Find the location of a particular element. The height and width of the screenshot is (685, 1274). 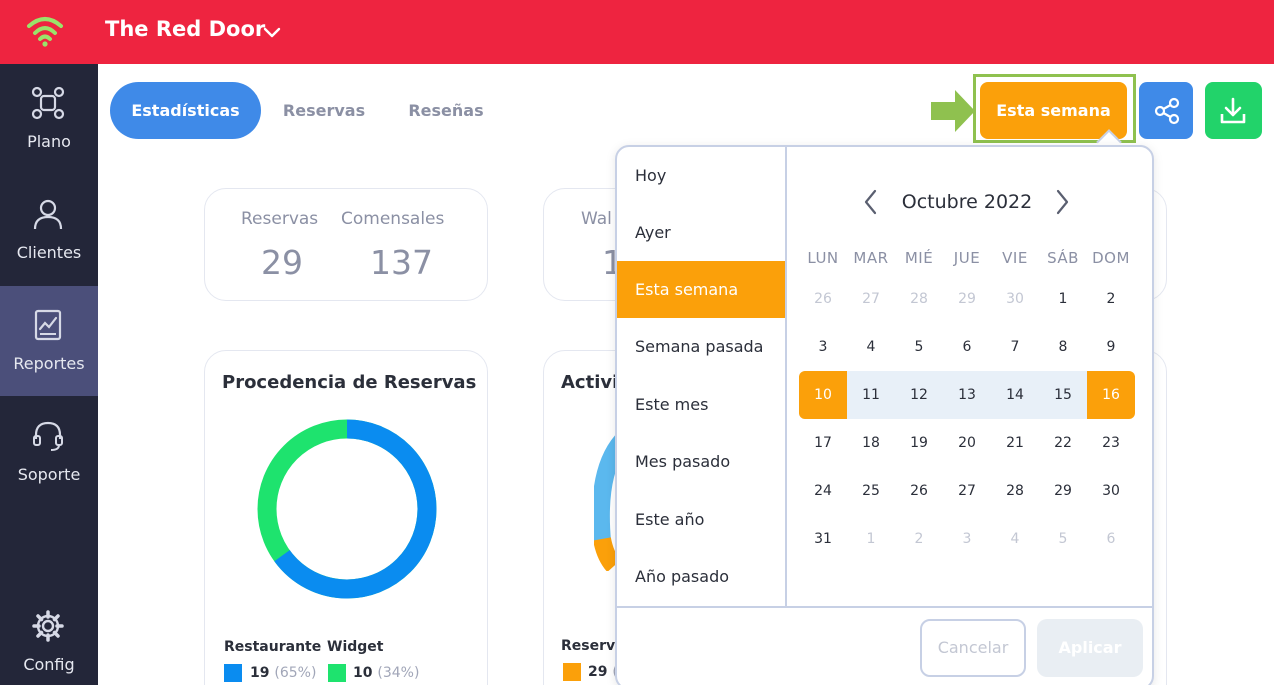

calendar-day: 17 is located at coordinates (823, 443).